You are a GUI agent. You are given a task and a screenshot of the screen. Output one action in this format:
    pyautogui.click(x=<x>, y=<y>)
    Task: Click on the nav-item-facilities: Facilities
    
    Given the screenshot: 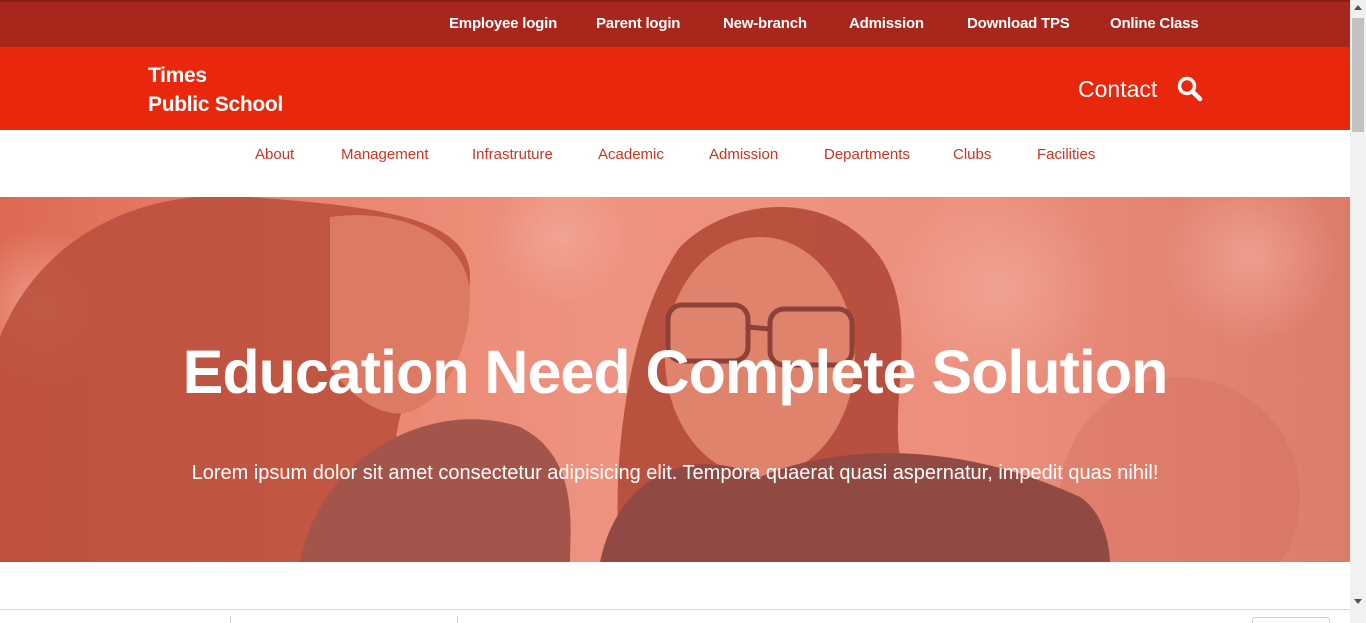 What is the action you would take?
    pyautogui.click(x=1066, y=154)
    